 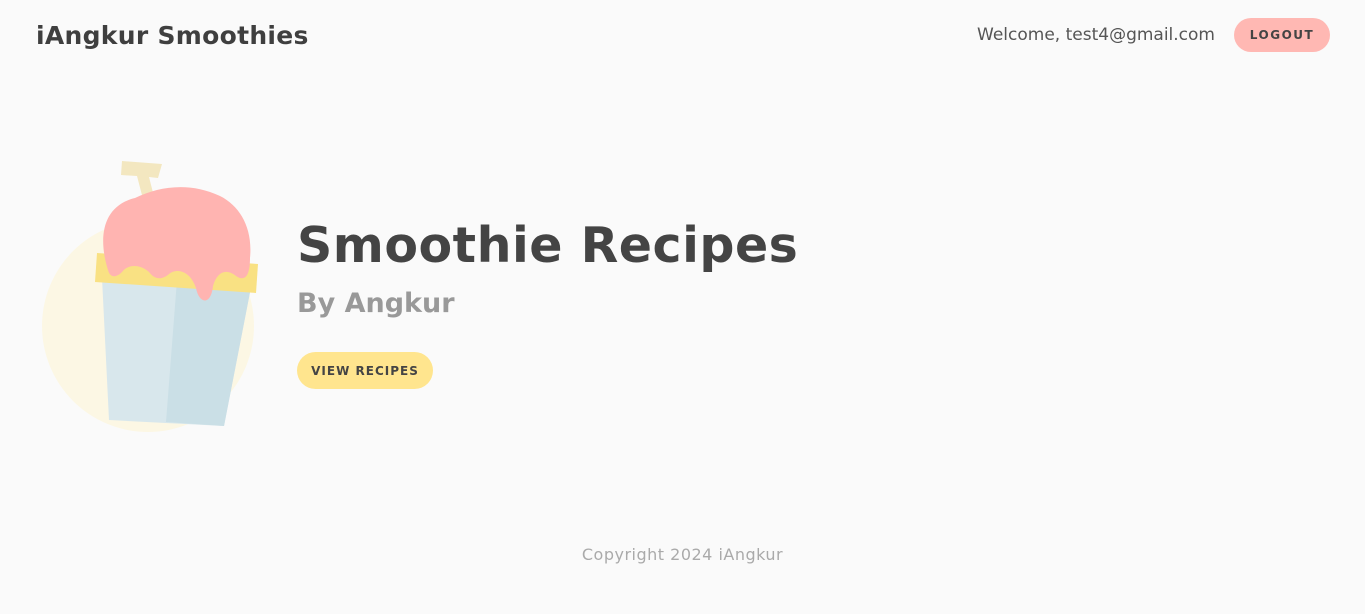 I want to click on smoothie-cup-icon, so click(x=150, y=296).